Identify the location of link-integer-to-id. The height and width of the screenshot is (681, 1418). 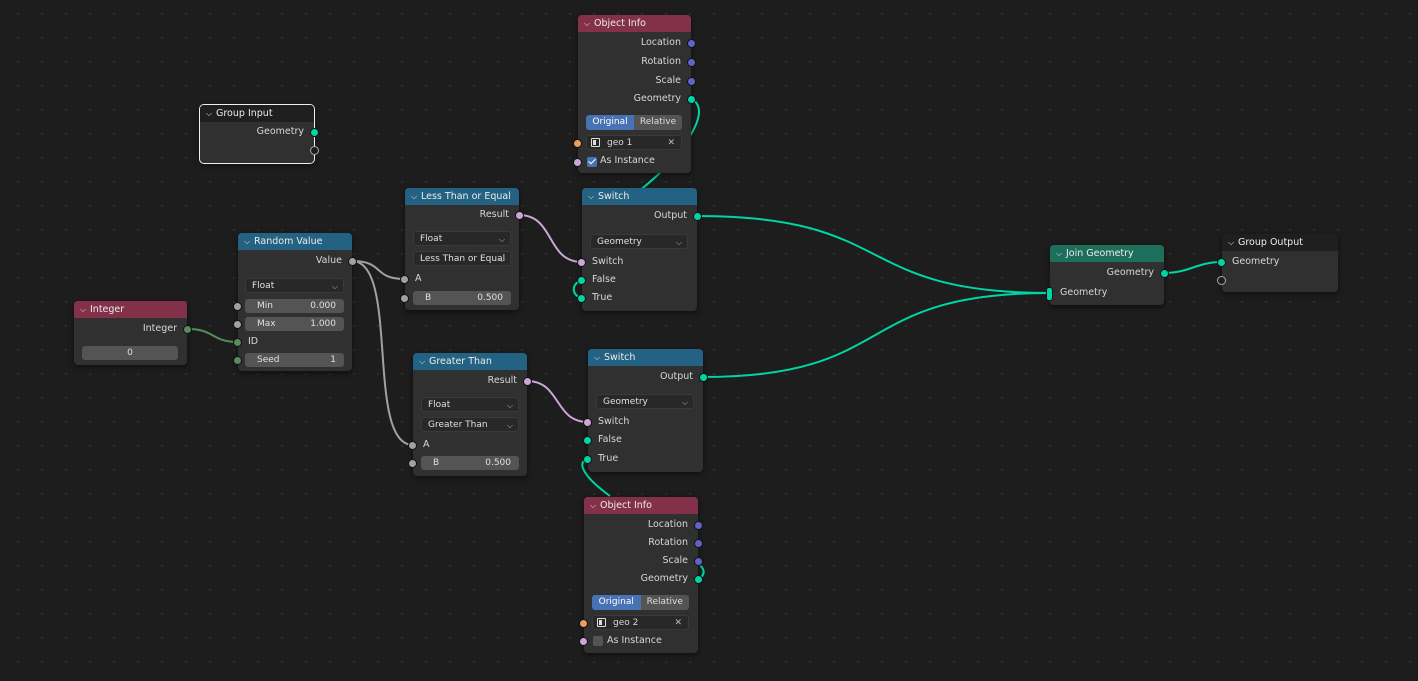
(213, 335).